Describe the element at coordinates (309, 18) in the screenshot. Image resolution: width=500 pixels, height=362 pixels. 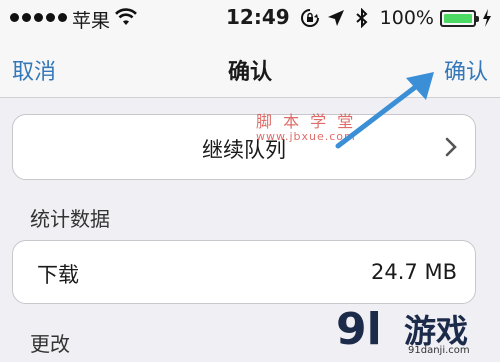
I see `rotation-lock-icon` at that location.